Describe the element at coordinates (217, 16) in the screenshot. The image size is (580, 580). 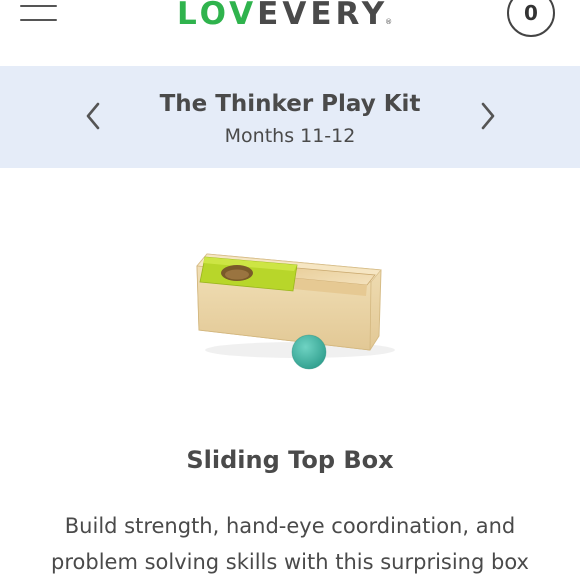
I see `logo-part-lov: LOV` at that location.